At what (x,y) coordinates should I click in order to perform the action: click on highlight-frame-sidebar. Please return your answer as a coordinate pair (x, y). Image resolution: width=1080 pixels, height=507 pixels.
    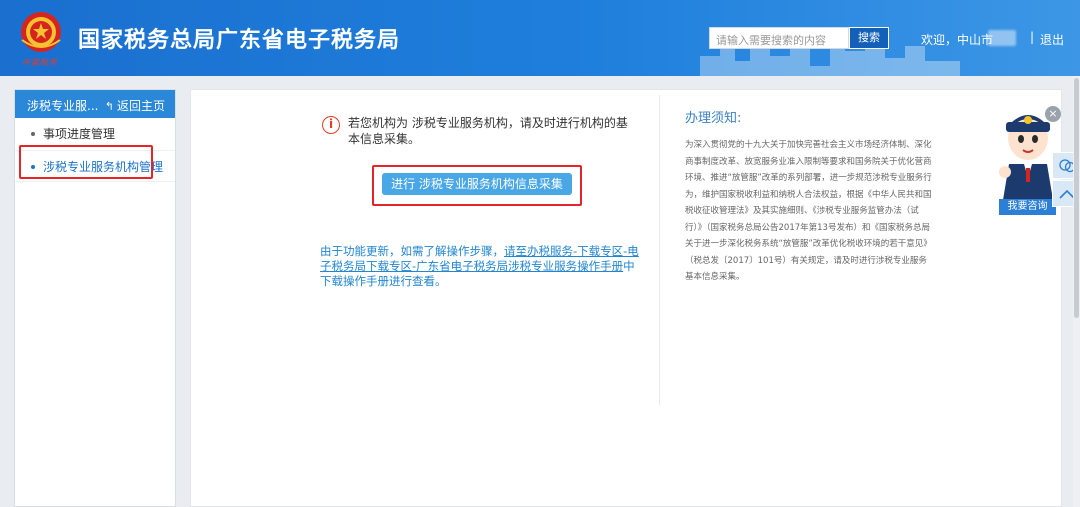
    Looking at the image, I should click on (86, 162).